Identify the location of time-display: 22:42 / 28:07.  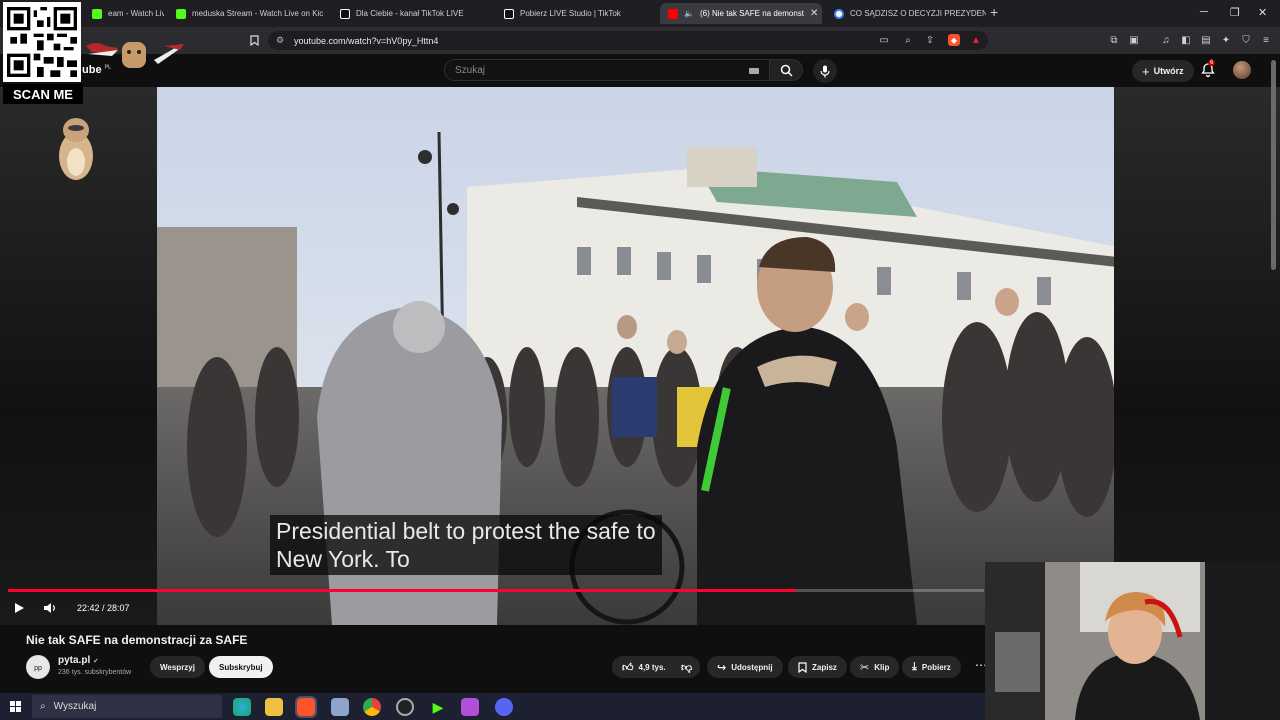
(103, 608).